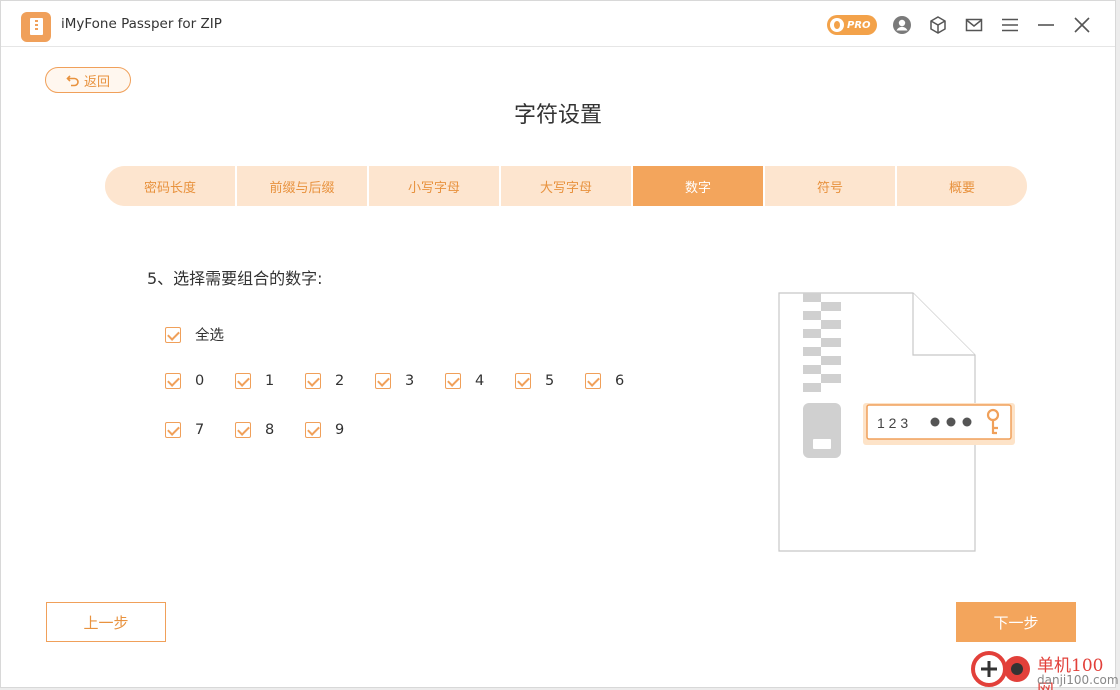  What do you see at coordinates (194, 334) in the screenshot?
I see `select-all-checkbox: 全选` at bounding box center [194, 334].